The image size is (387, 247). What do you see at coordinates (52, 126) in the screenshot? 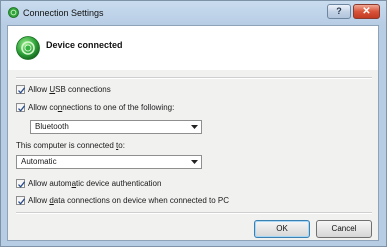
I see `connection-type-value: Bluetooth` at bounding box center [52, 126].